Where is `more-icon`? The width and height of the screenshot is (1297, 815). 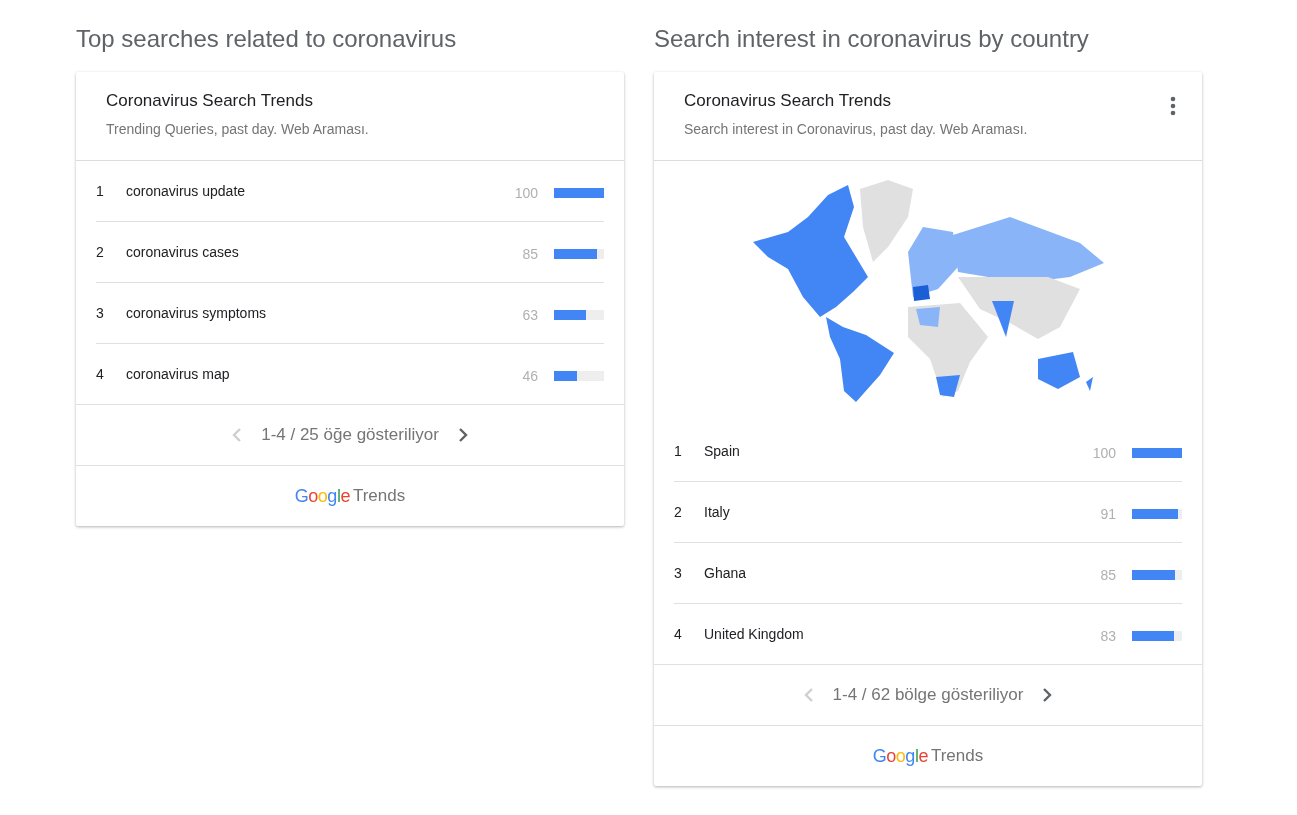
more-icon is located at coordinates (1173, 106).